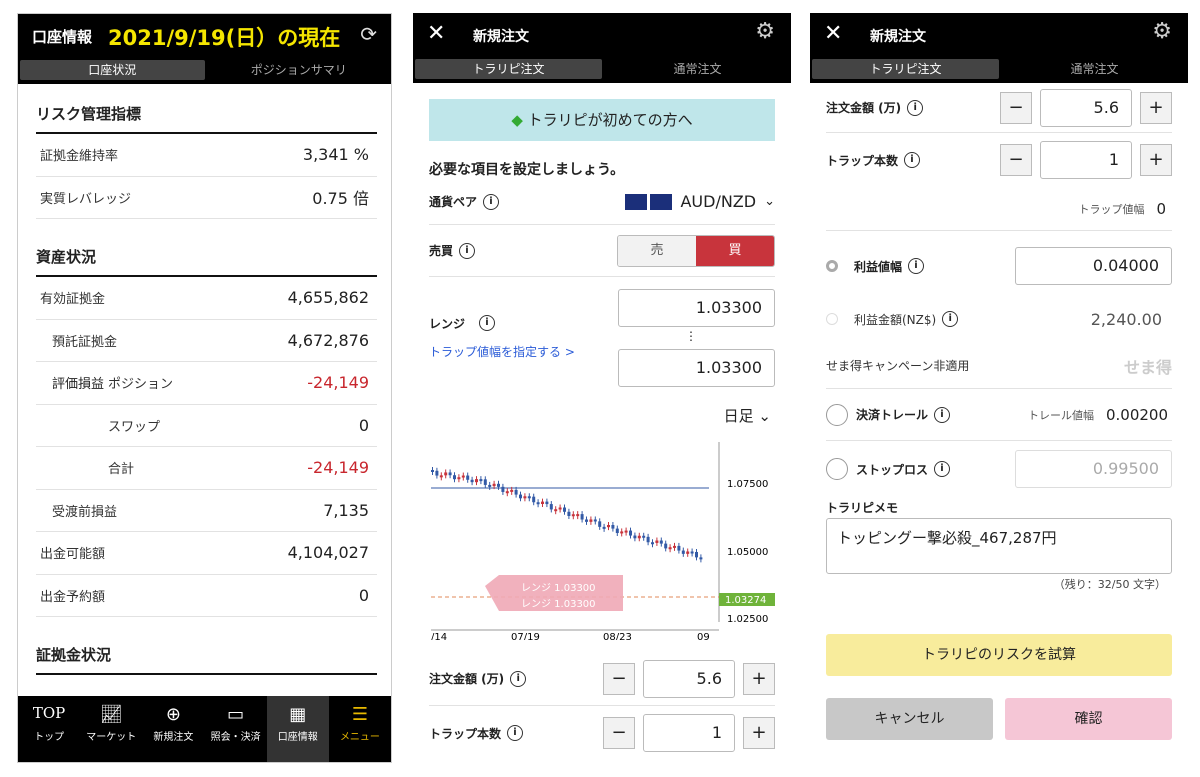 The width and height of the screenshot is (1200, 777). Describe the element at coordinates (602, 415) in the screenshot. I see `timeframe-select: 日足 ⌄` at that location.